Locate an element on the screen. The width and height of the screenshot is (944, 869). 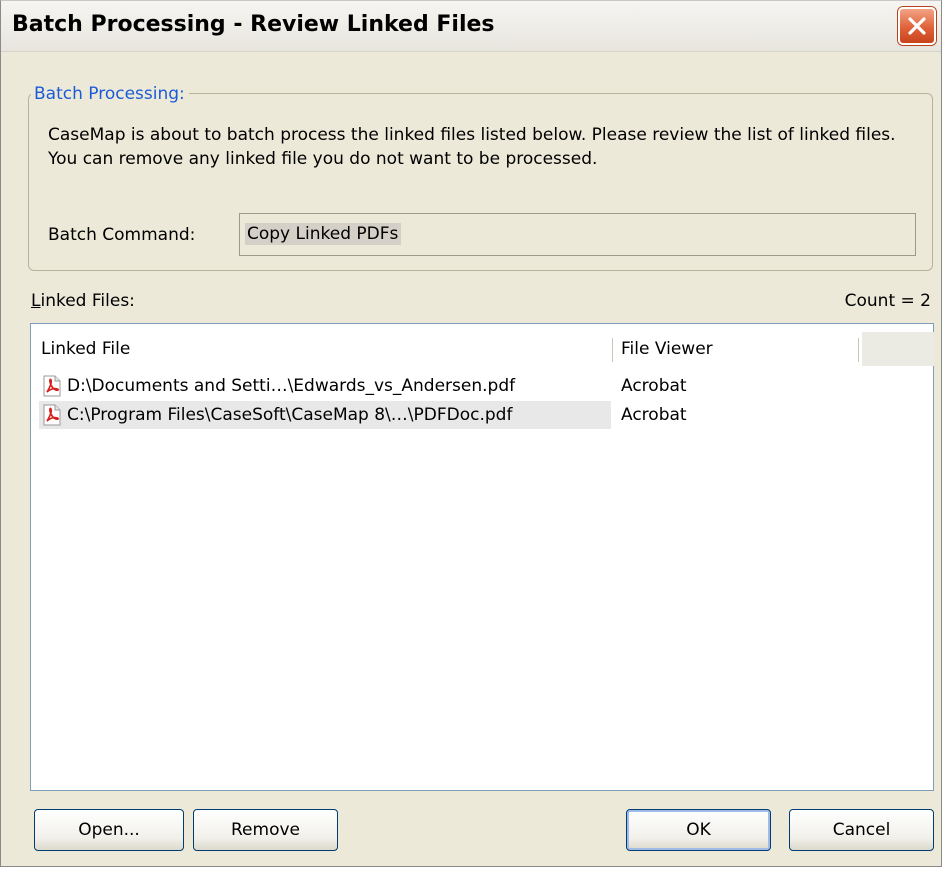
linked-files-label: Linked Files: is located at coordinates (83, 301).